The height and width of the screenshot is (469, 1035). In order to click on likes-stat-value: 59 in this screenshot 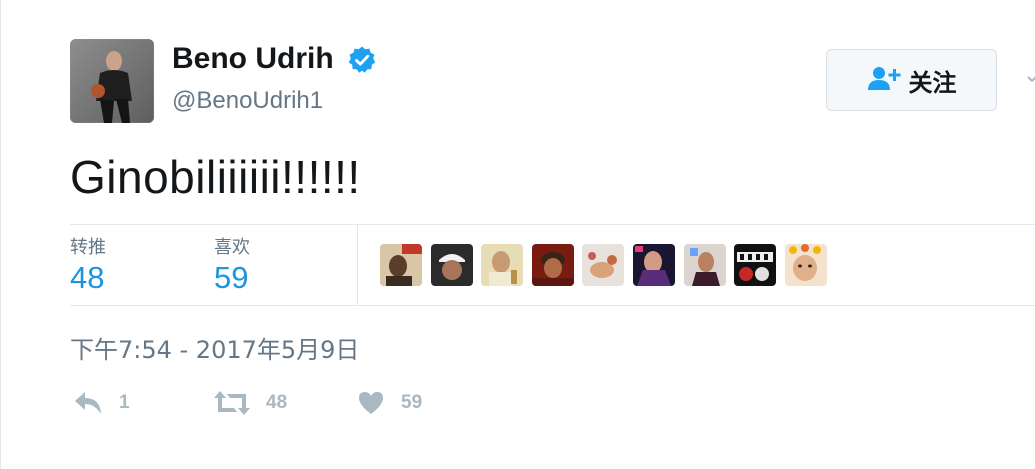, I will do `click(231, 277)`.